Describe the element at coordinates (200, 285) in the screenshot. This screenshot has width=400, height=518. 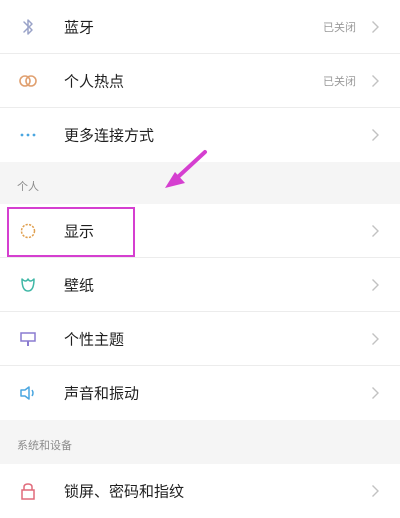
I see `settings-row-wallpaper: 壁纸` at that location.